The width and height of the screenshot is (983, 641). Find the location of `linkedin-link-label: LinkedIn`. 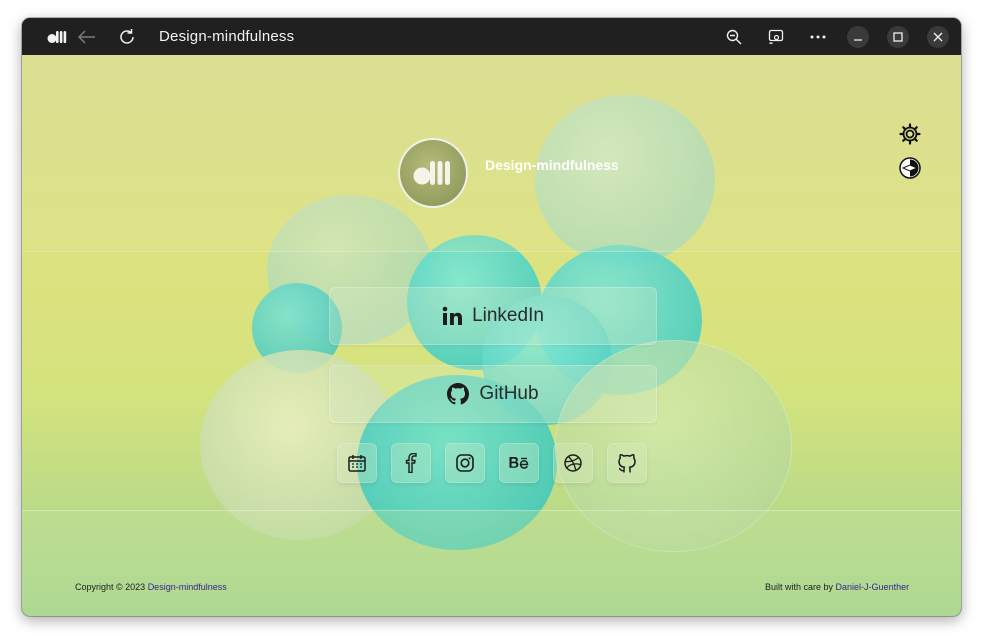

linkedin-link-label: LinkedIn is located at coordinates (508, 315).